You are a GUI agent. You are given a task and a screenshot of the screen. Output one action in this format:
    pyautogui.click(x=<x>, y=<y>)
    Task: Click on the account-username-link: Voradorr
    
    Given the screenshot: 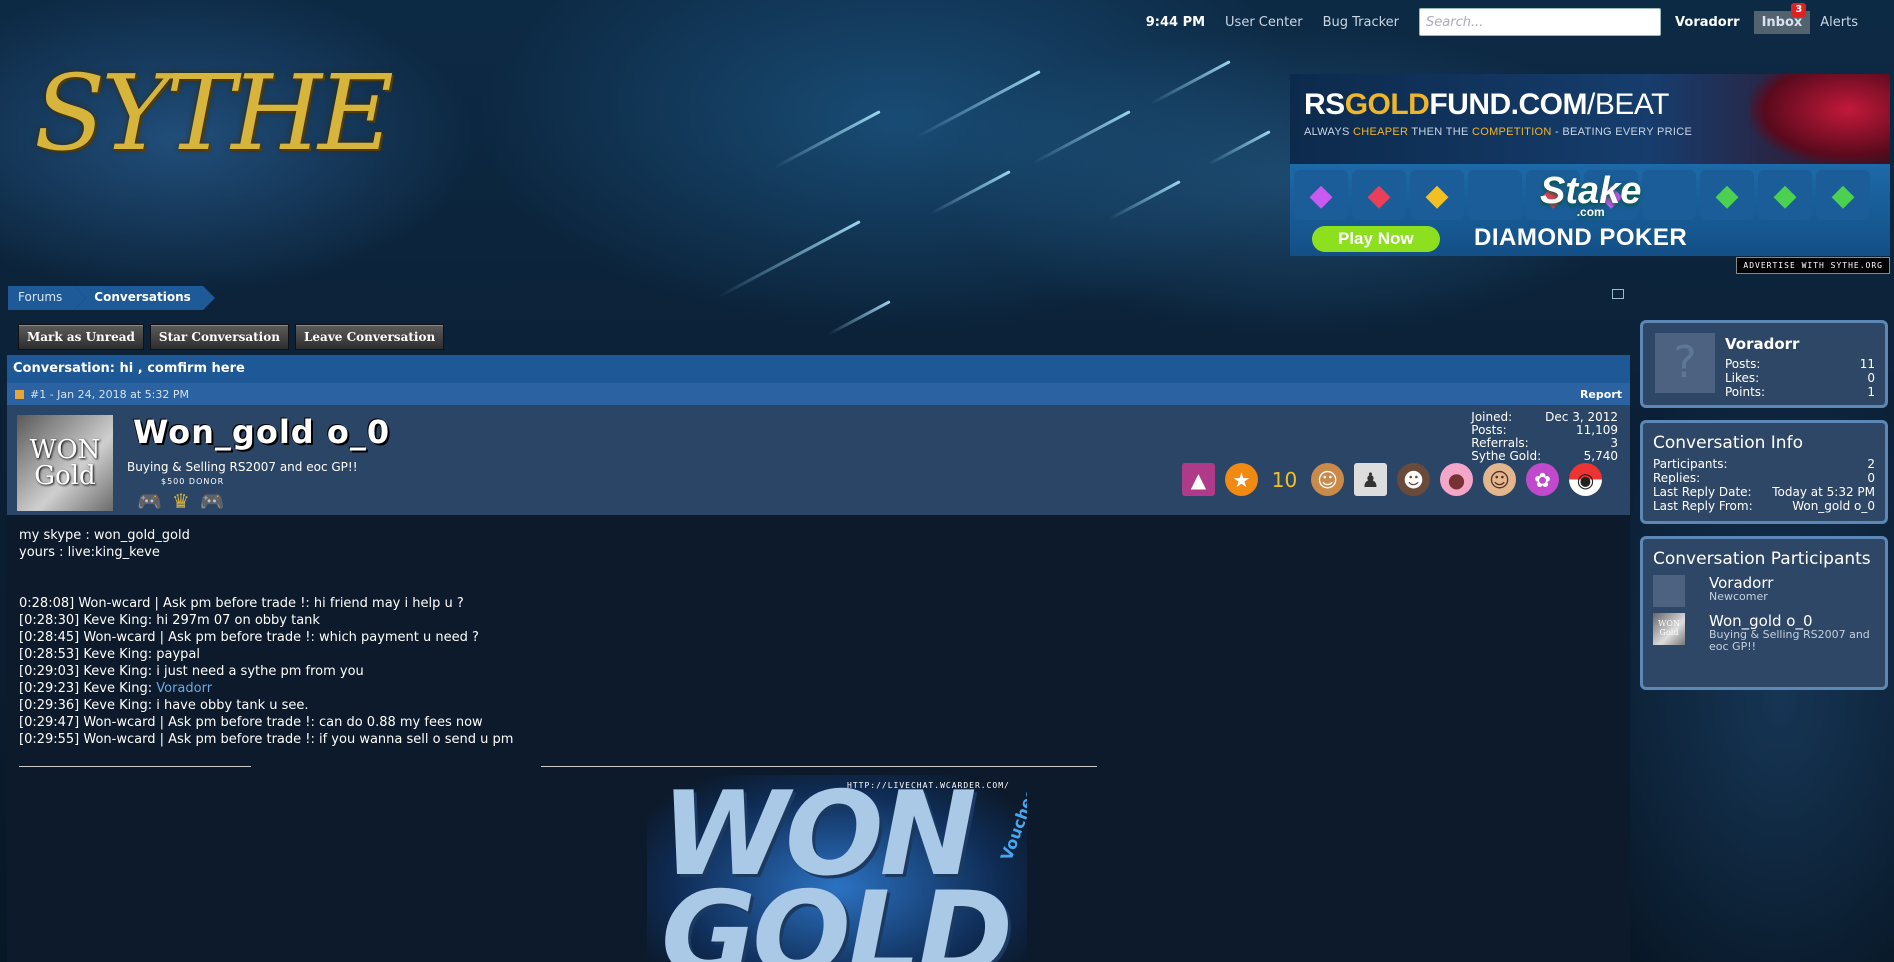 What is the action you would take?
    pyautogui.click(x=1707, y=22)
    